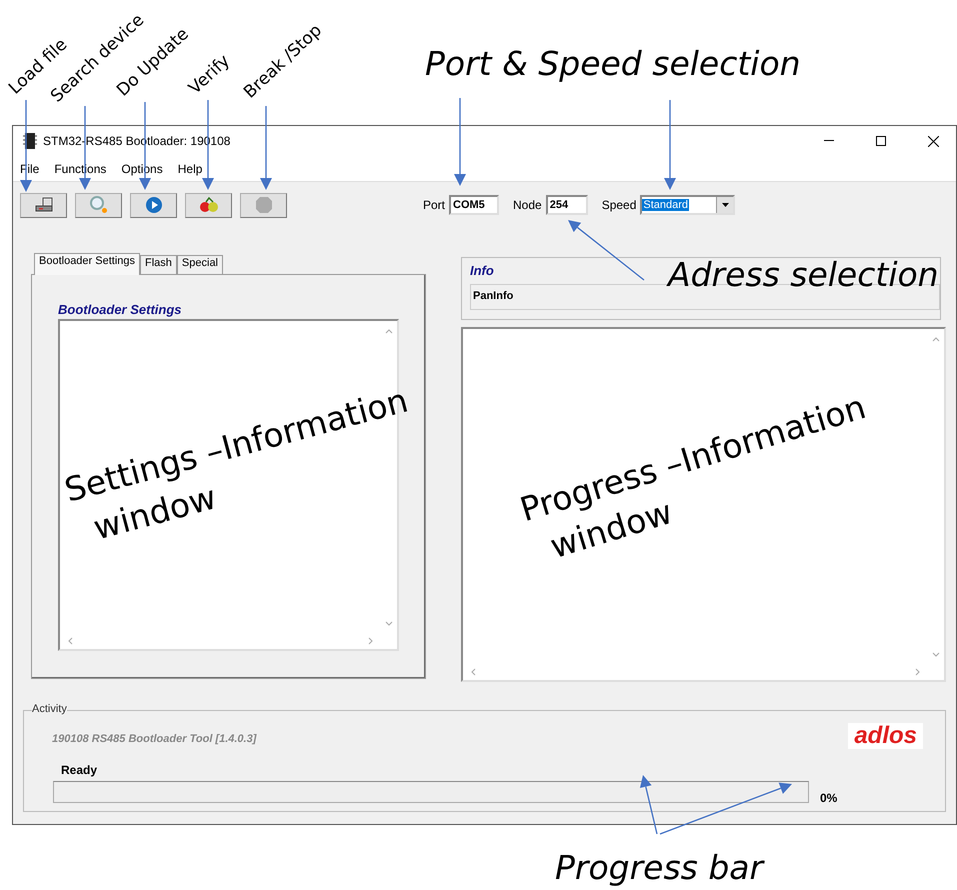  What do you see at coordinates (527, 205) in the screenshot?
I see `node-label: Node` at bounding box center [527, 205].